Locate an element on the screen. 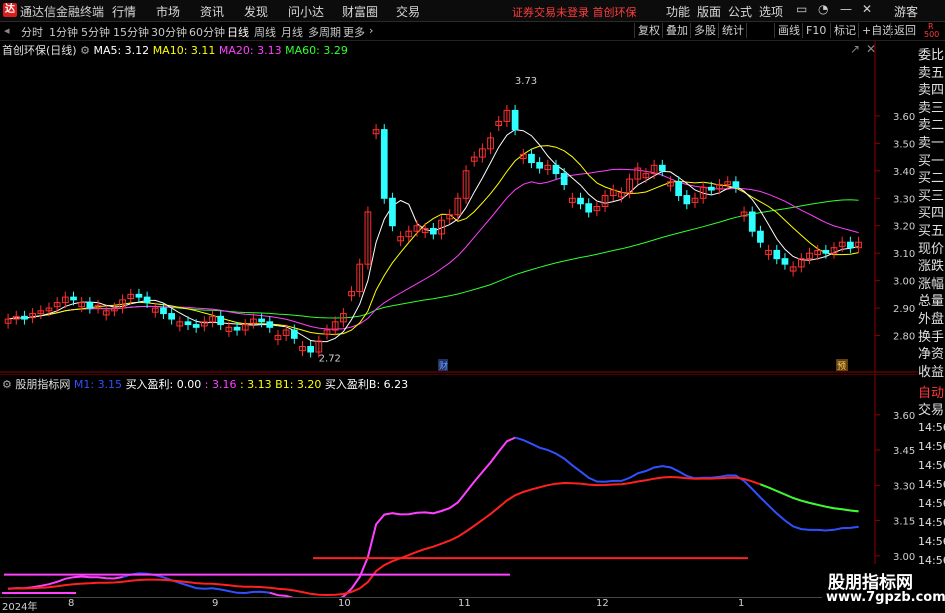  price-tick: 3.20 is located at coordinates (904, 227).